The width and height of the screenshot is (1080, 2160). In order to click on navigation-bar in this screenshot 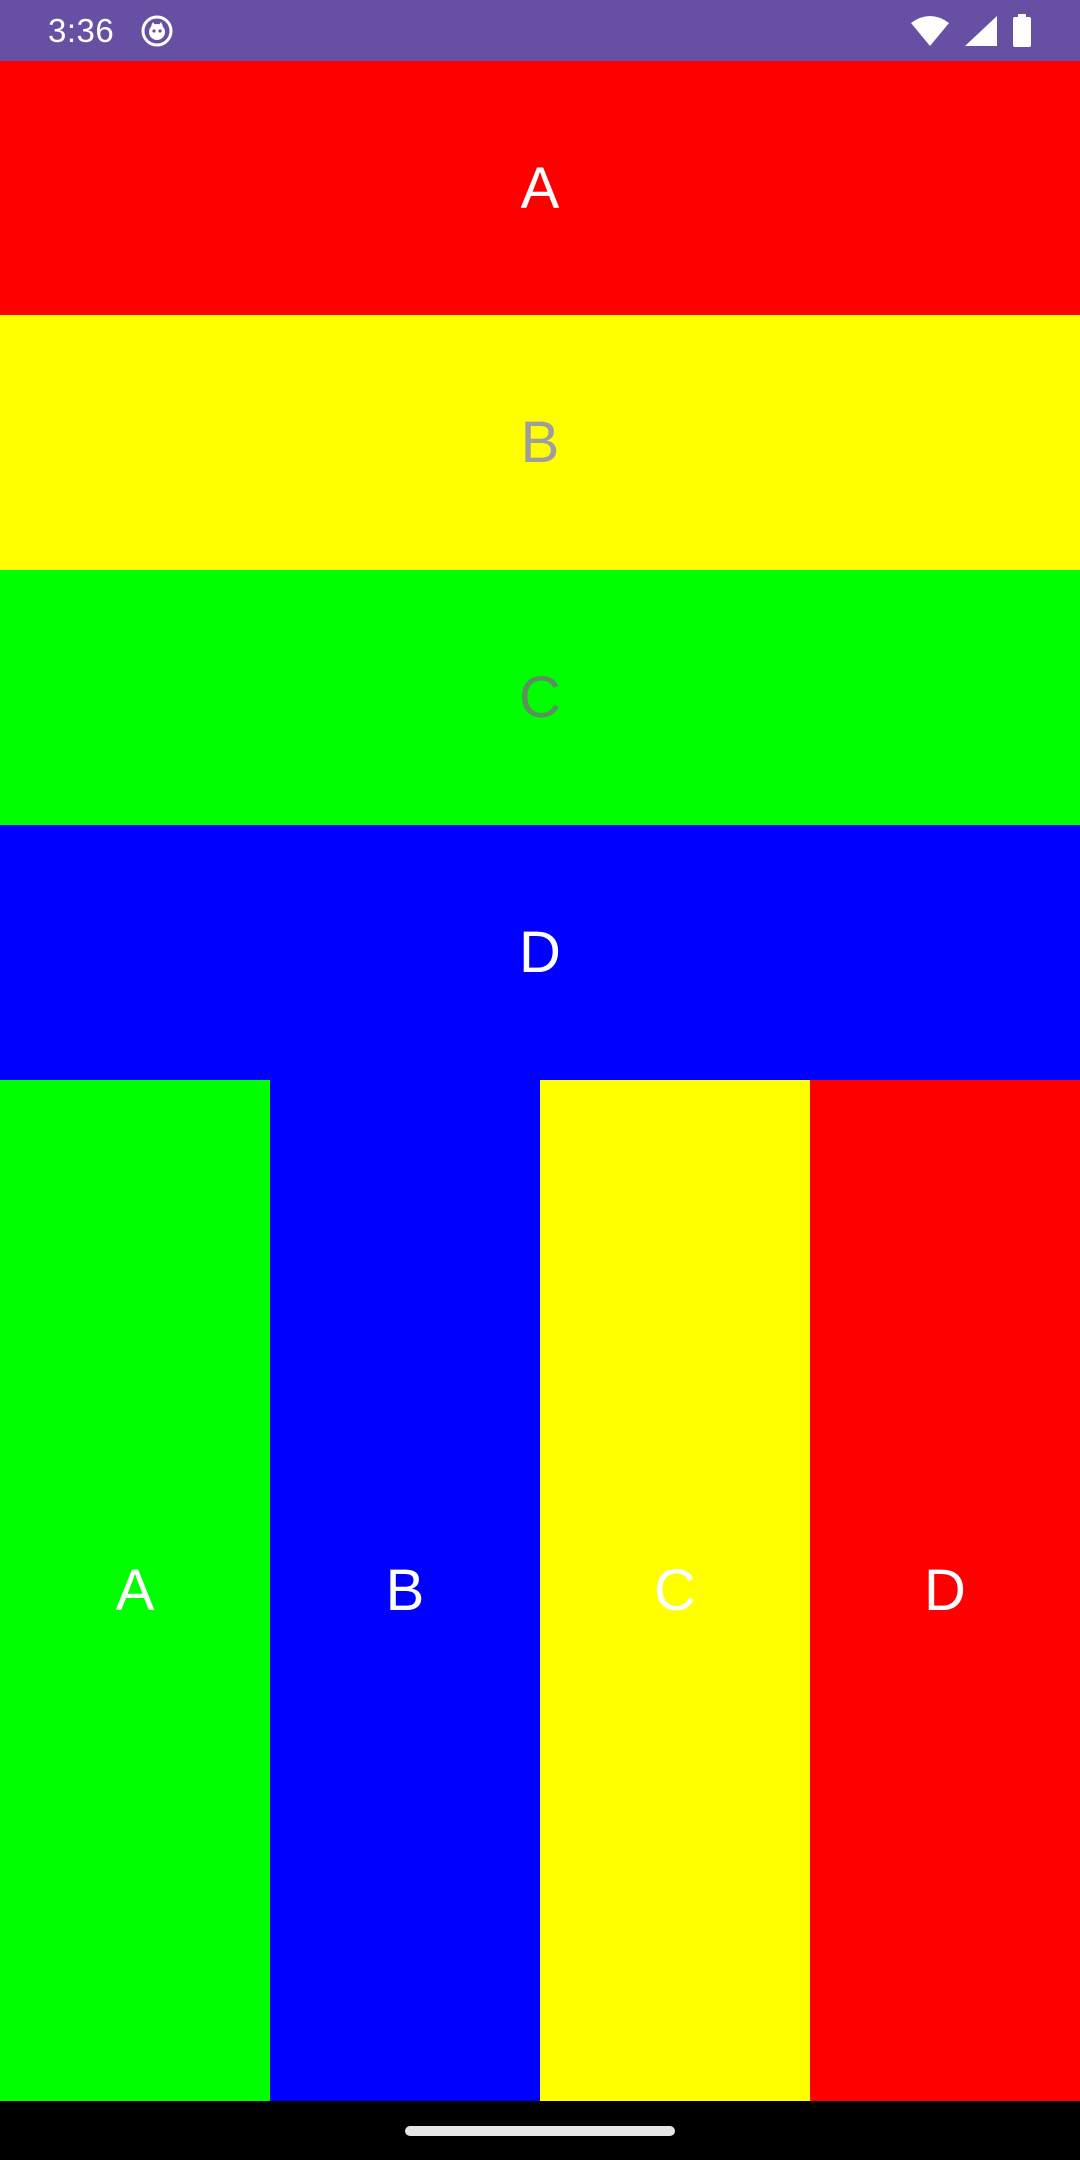, I will do `click(540, 2130)`.